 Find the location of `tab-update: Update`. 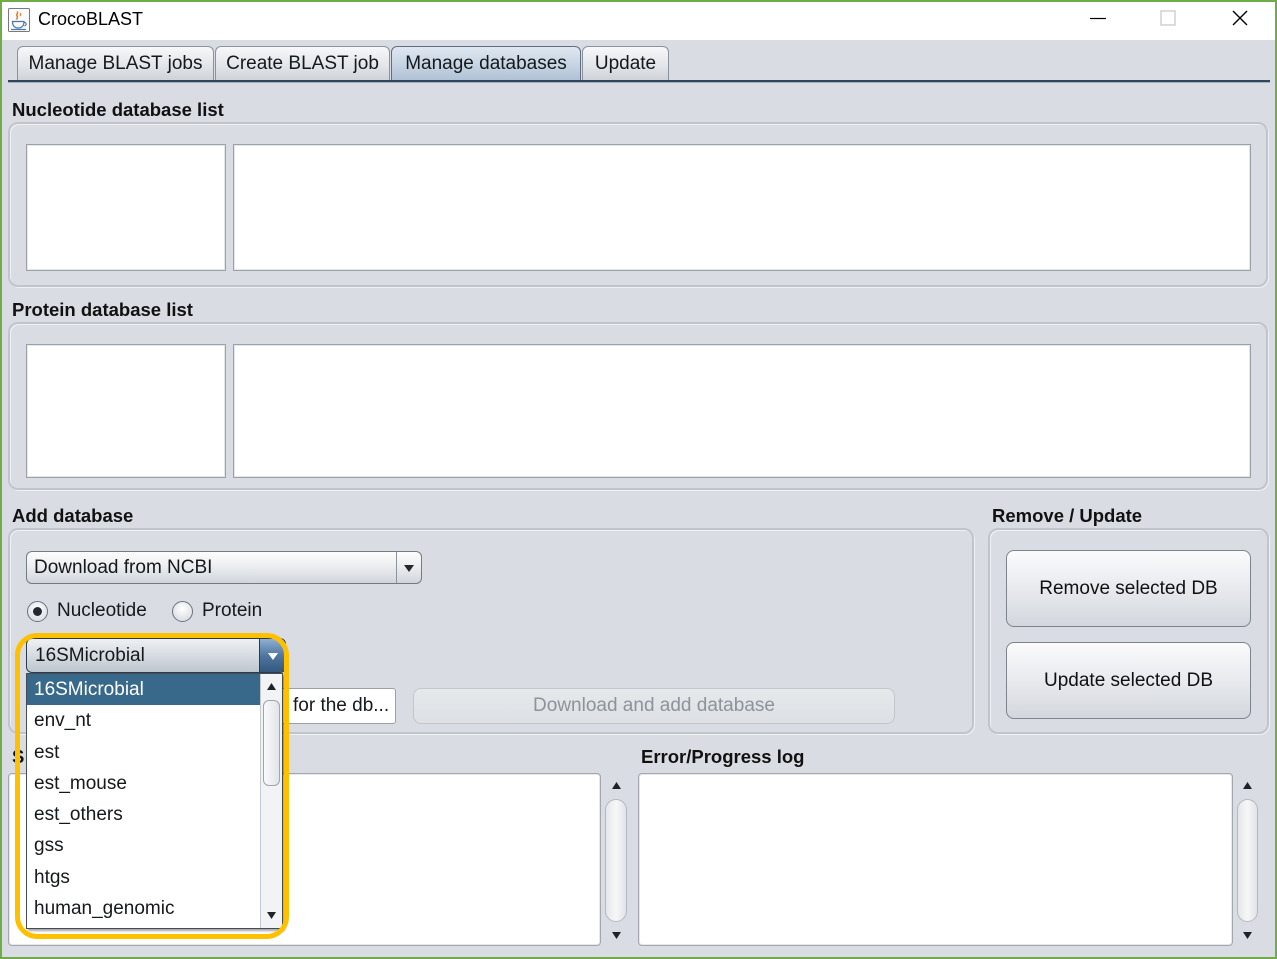

tab-update: Update is located at coordinates (625, 63).